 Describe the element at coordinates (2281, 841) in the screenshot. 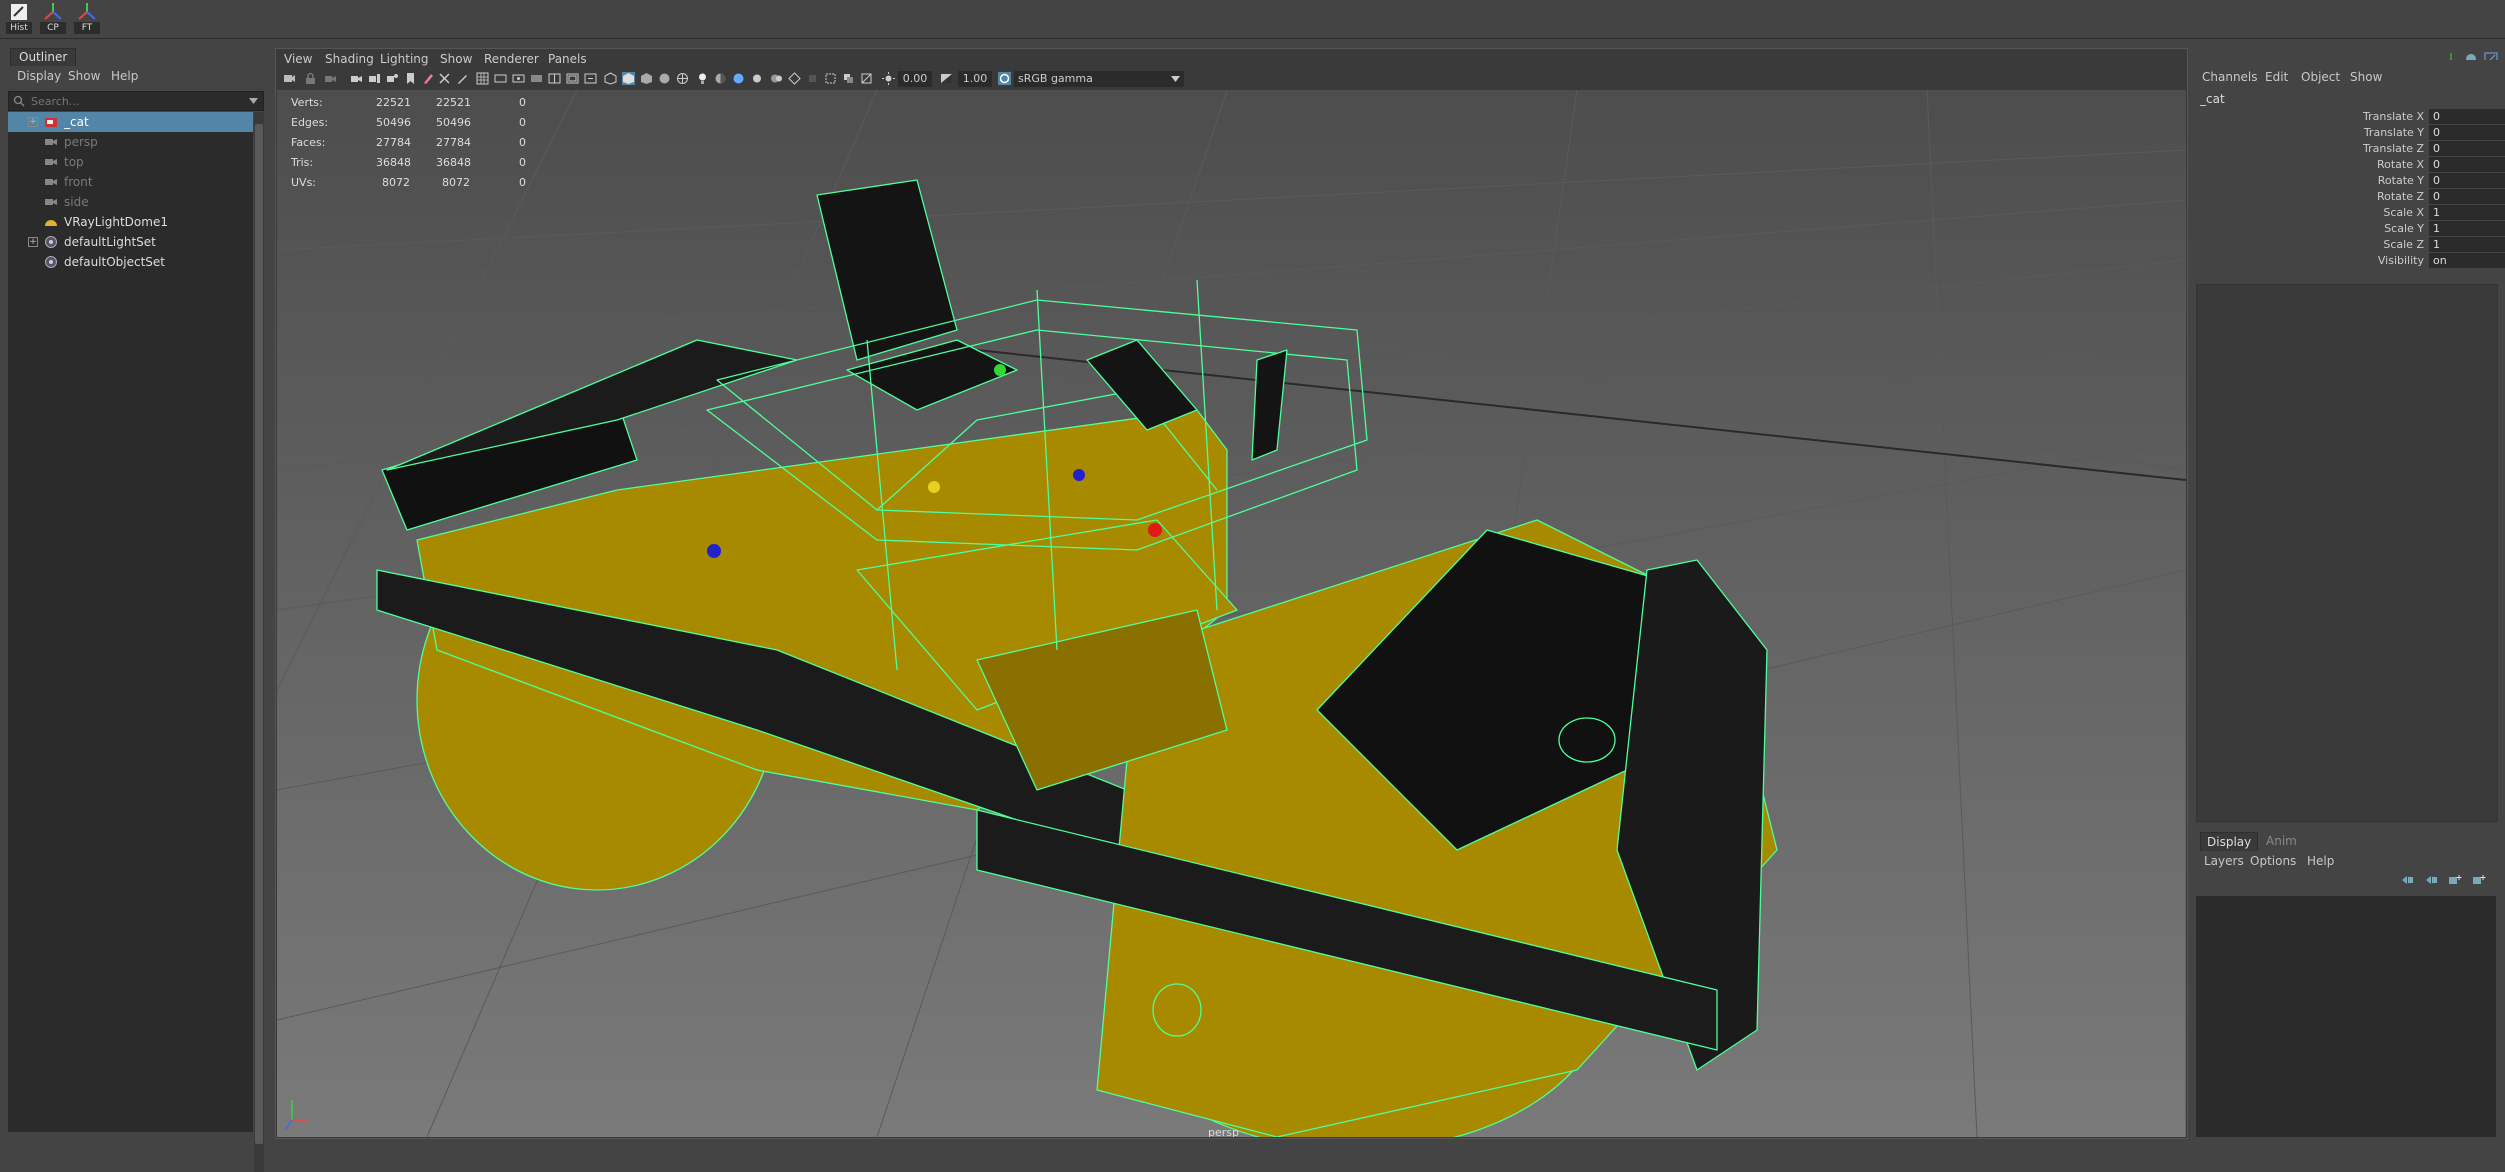

I see `tab-anim: Anim` at that location.